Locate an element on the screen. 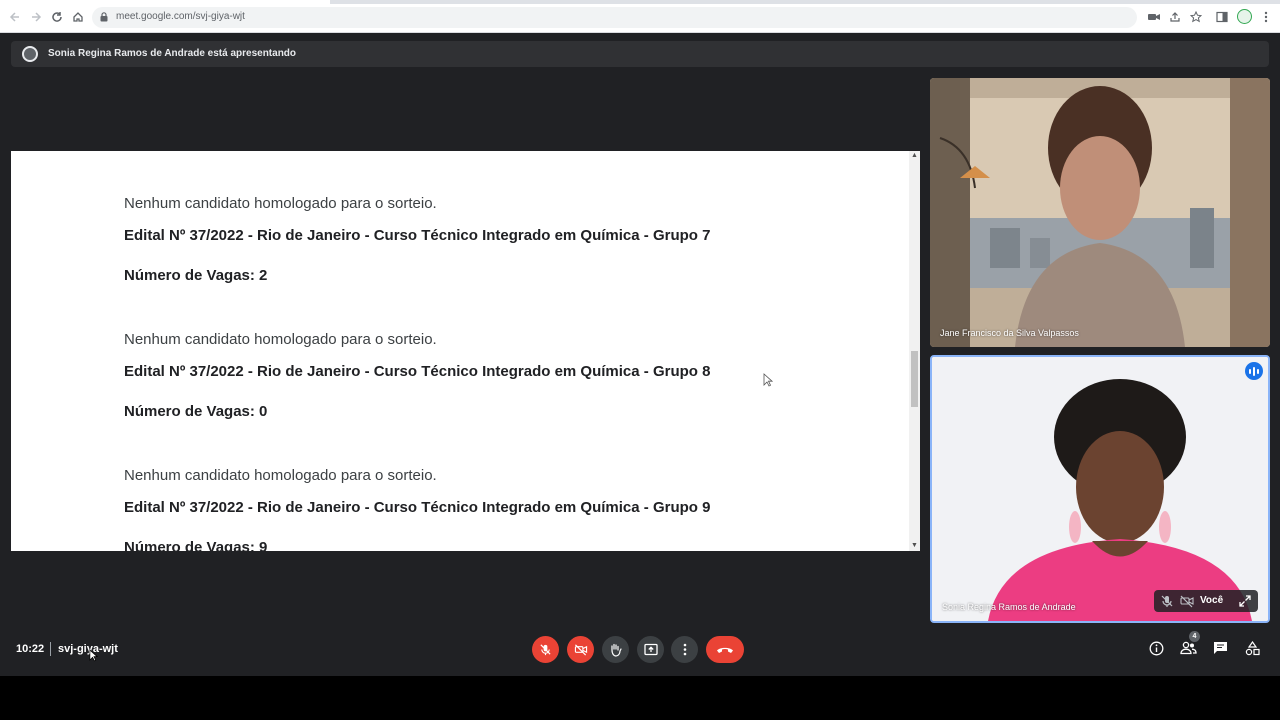  chat-icon is located at coordinates (1220, 648).